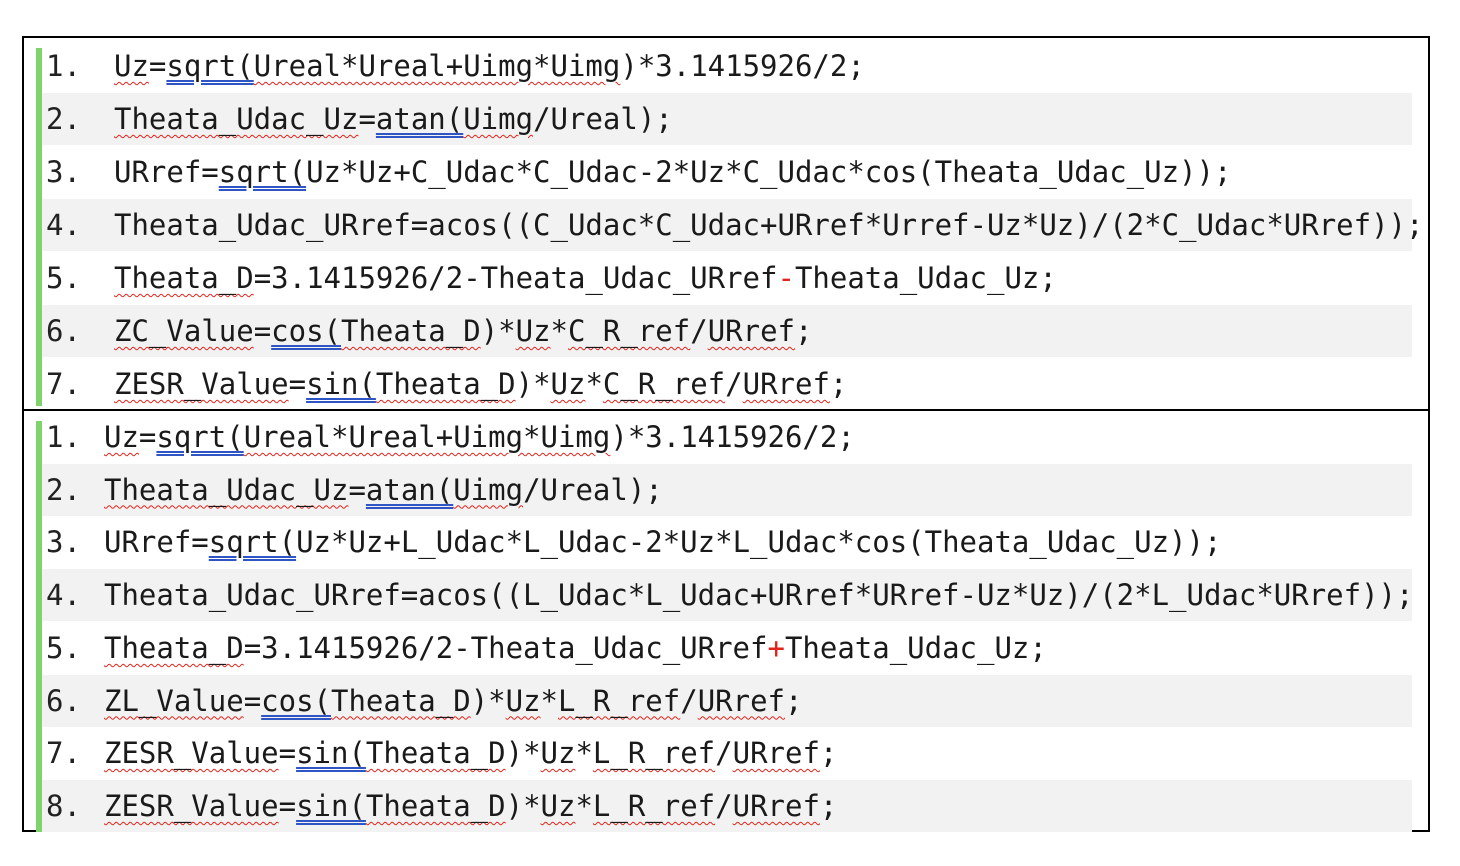  Describe the element at coordinates (156, 542) in the screenshot. I see `code-token: URref=` at that location.